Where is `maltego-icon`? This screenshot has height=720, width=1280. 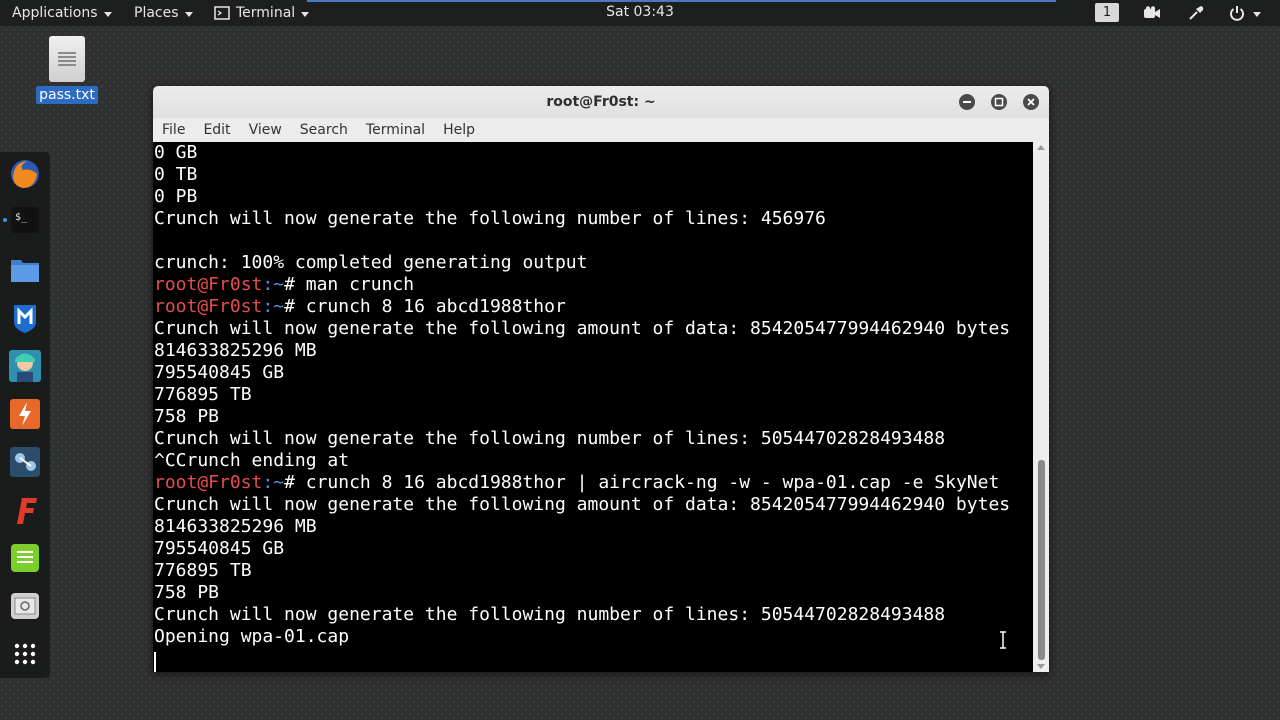 maltego-icon is located at coordinates (25, 462).